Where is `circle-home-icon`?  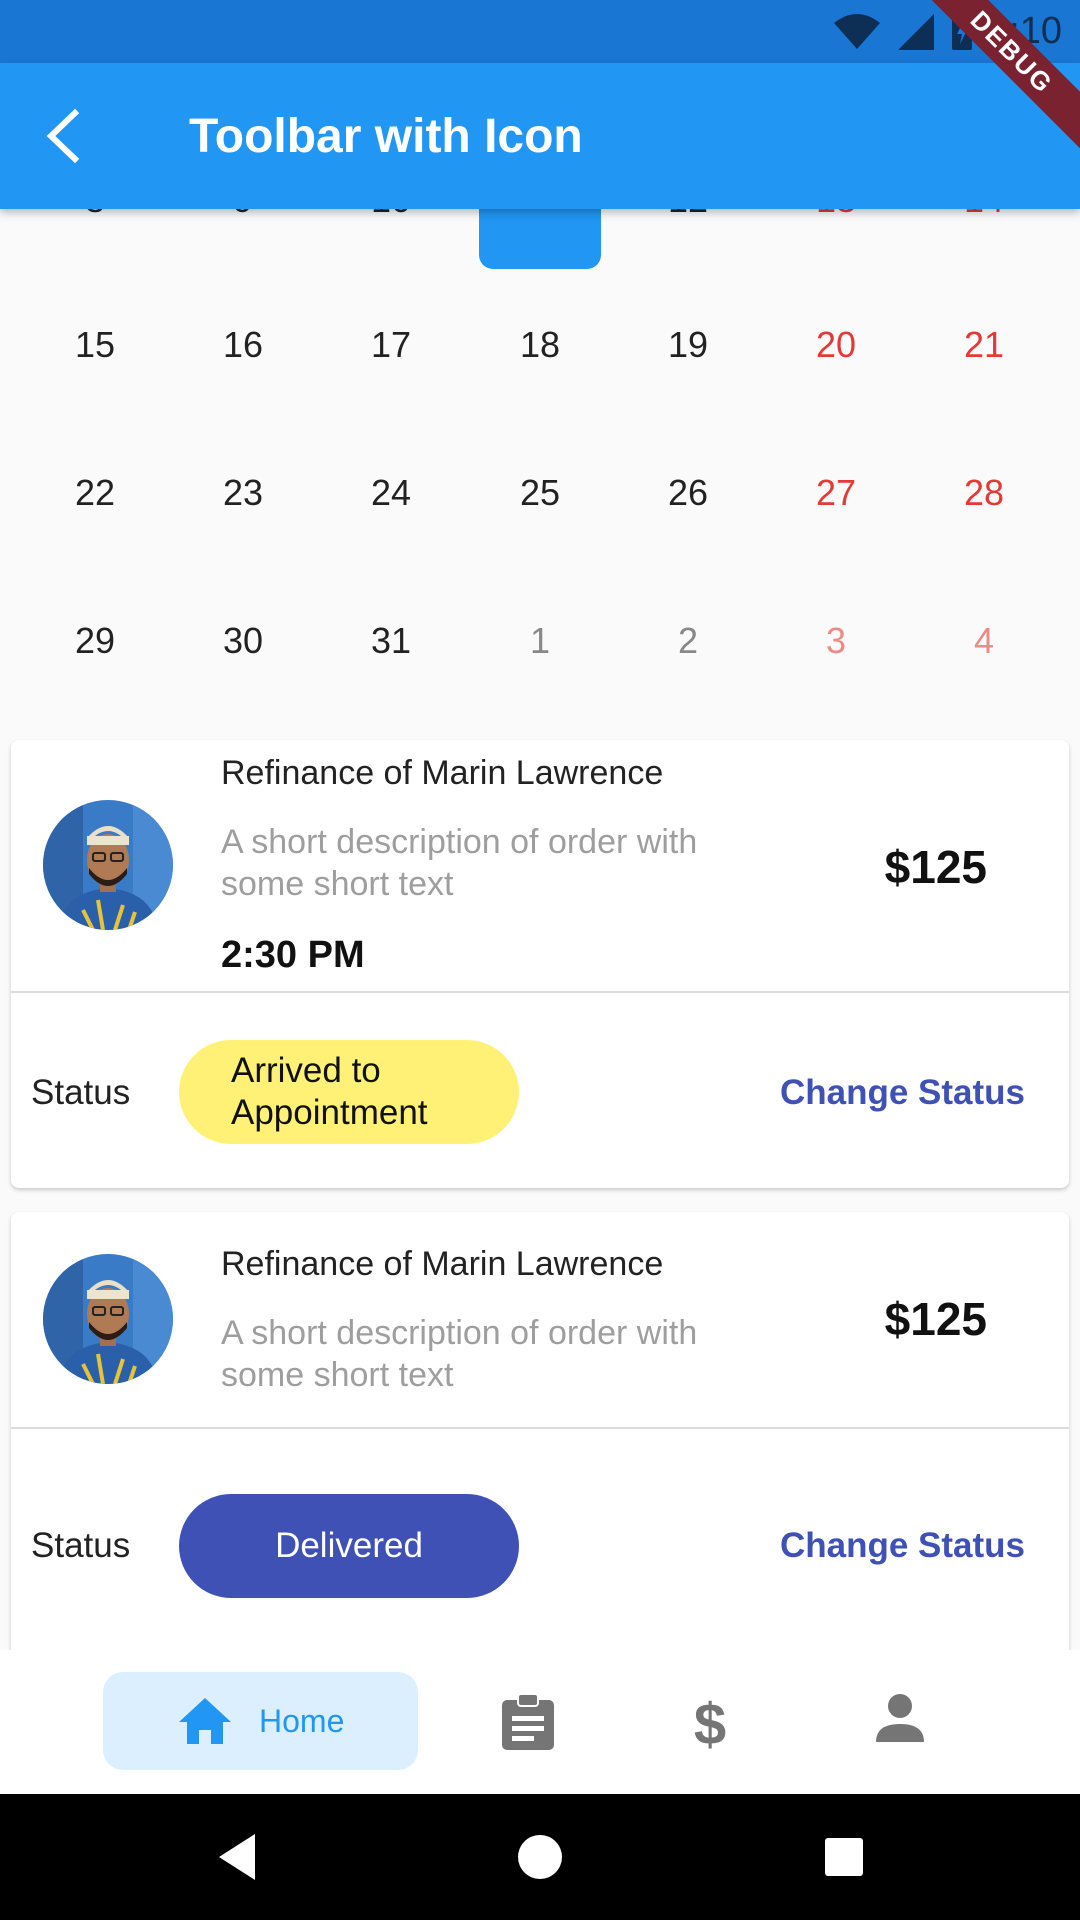
circle-home-icon is located at coordinates (540, 1857).